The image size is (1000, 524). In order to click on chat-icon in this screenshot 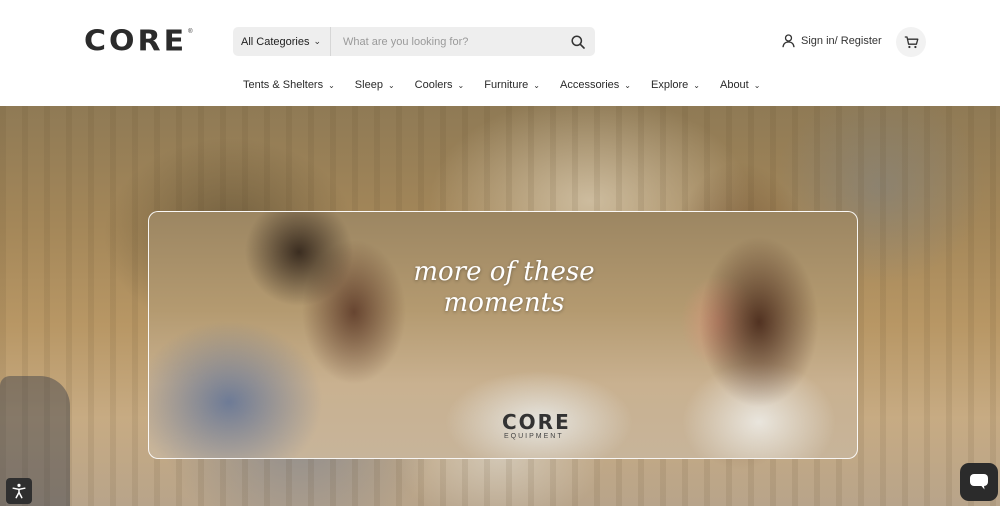, I will do `click(979, 482)`.